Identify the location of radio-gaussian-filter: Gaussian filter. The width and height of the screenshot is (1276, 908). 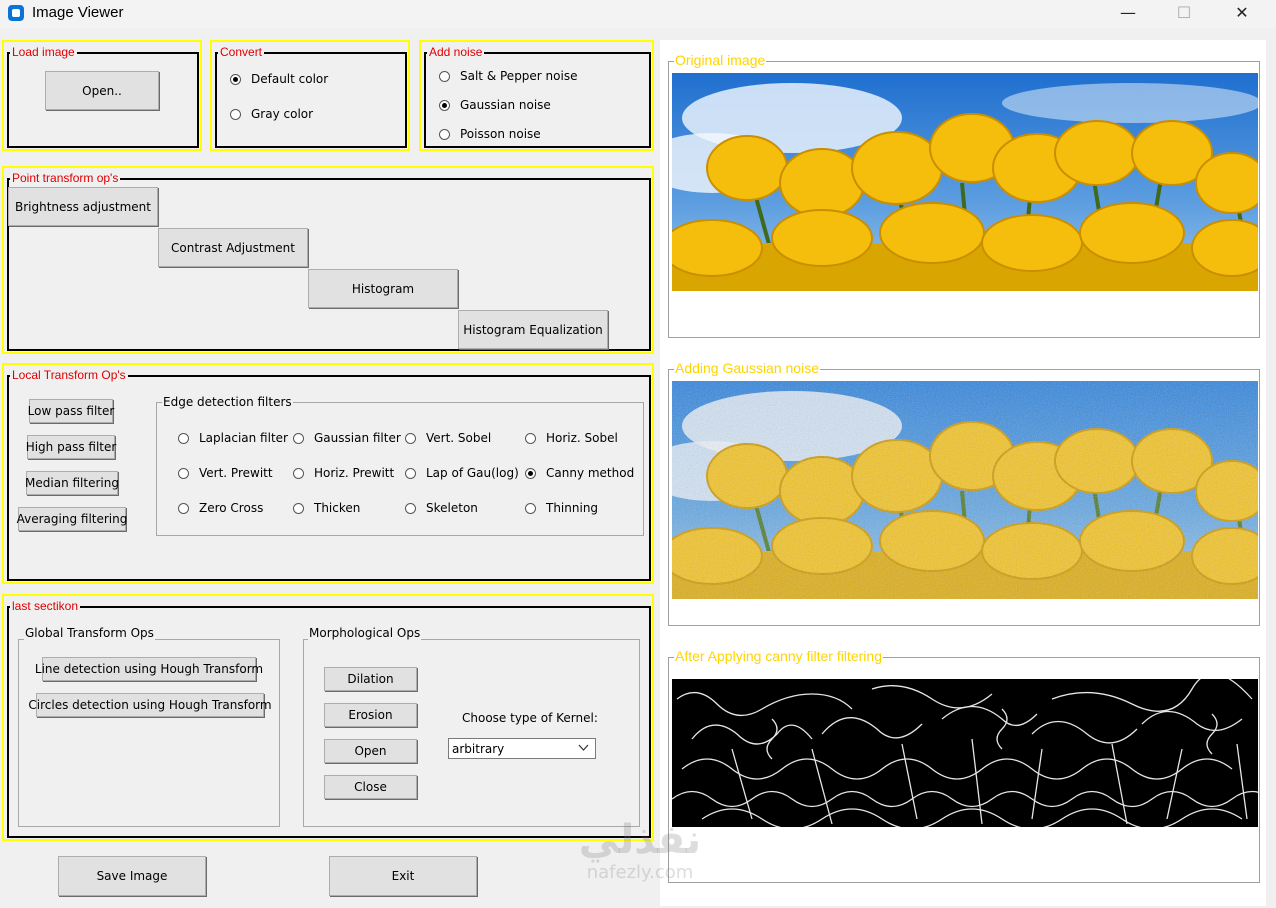
(347, 438).